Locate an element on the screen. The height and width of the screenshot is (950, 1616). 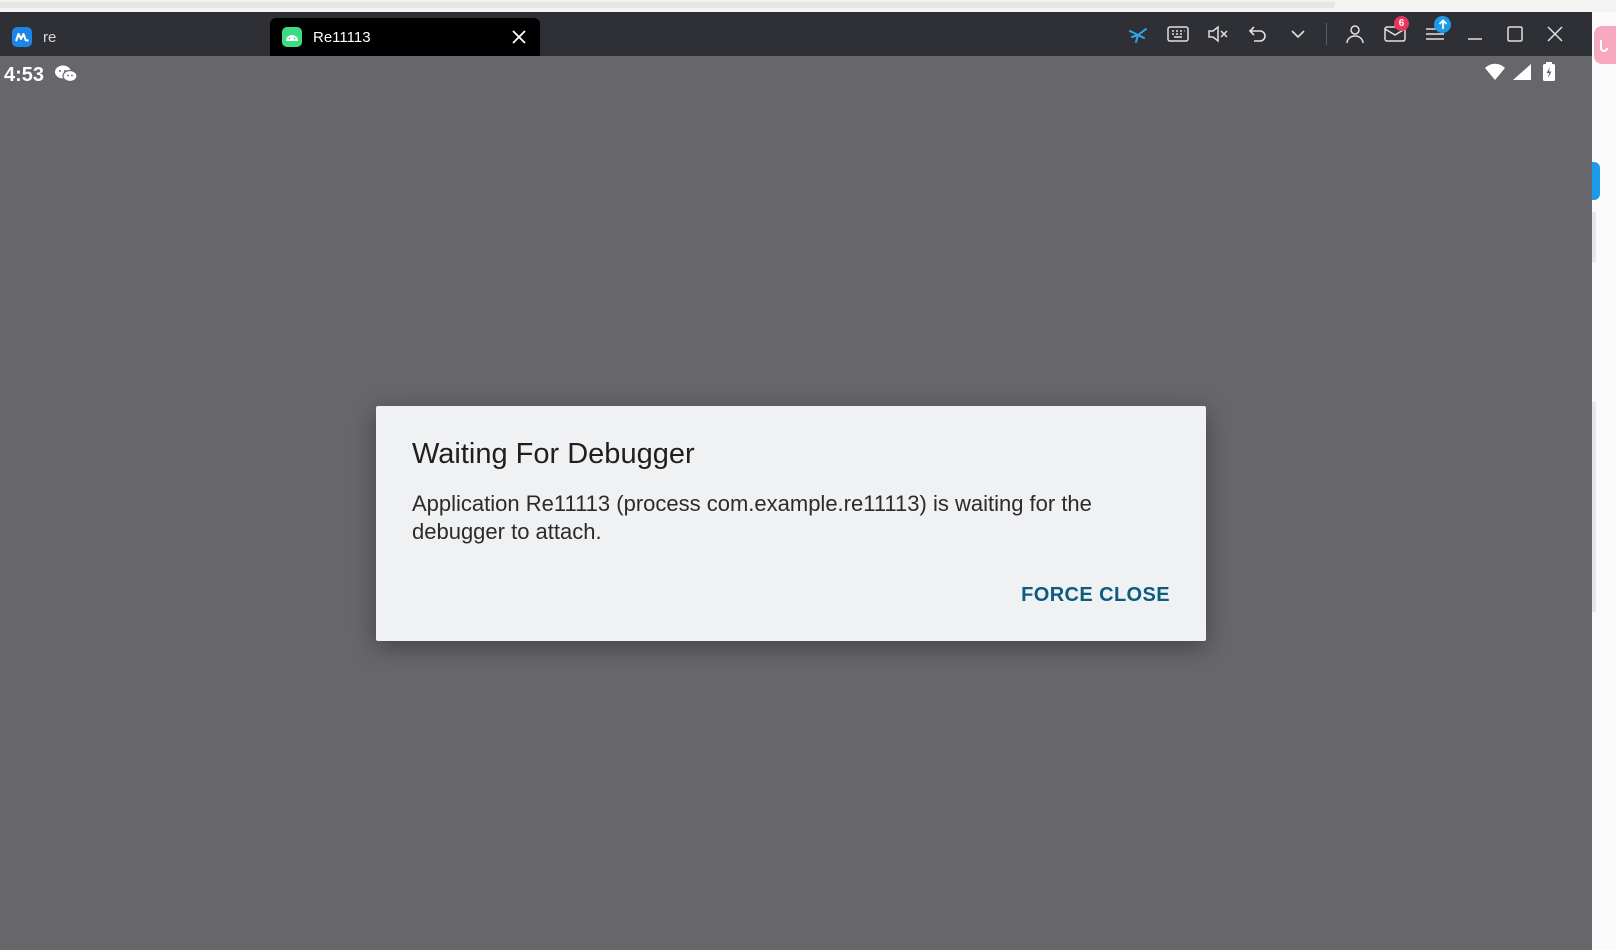
keyboard-icon is located at coordinates (1178, 34).